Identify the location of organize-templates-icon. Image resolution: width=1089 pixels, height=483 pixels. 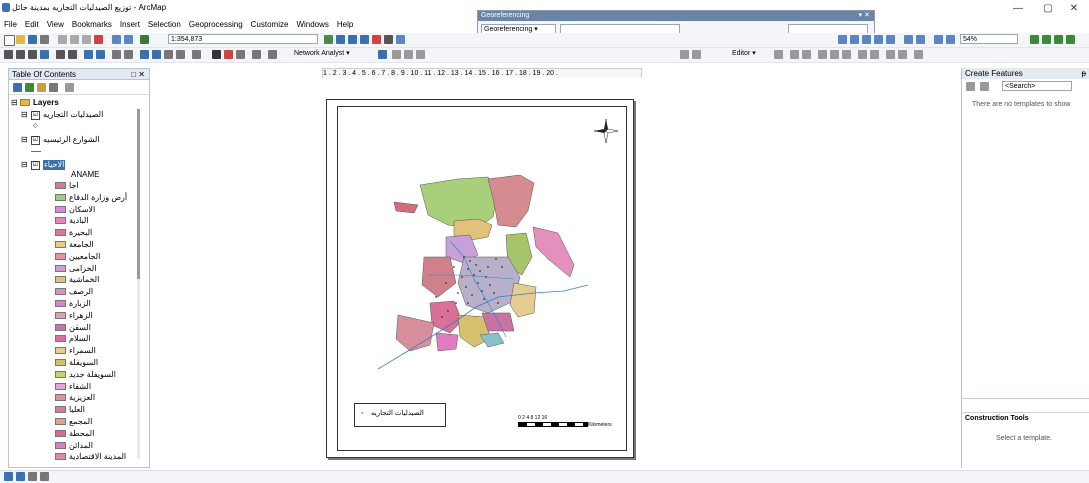
(970, 86).